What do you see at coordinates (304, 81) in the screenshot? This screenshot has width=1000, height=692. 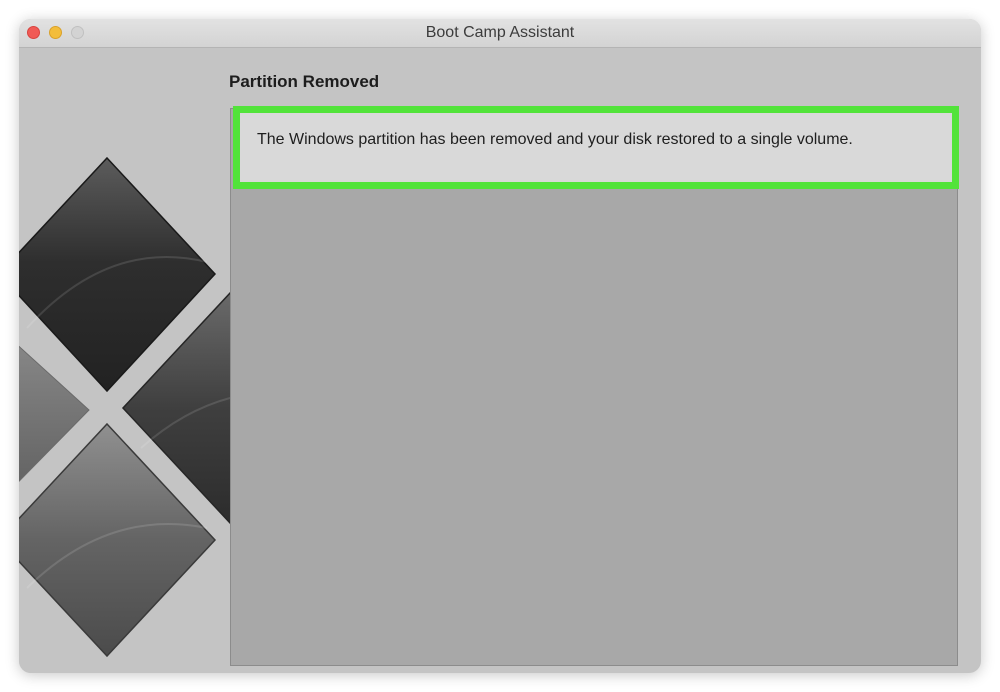 I see `page-title: Partition Removed` at bounding box center [304, 81].